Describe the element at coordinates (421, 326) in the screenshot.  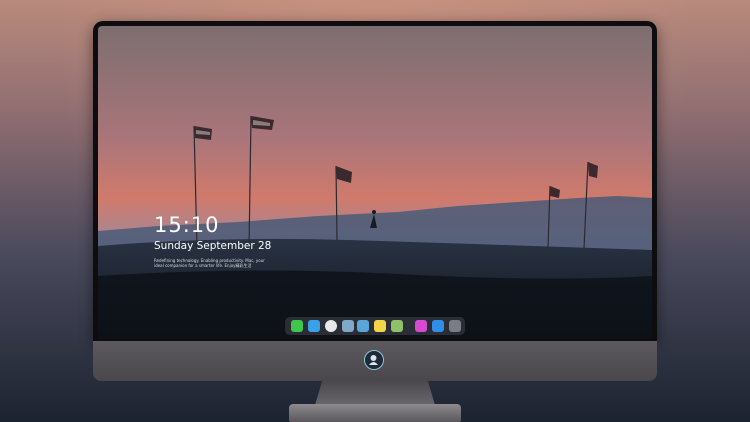
I see `itunes-icon` at that location.